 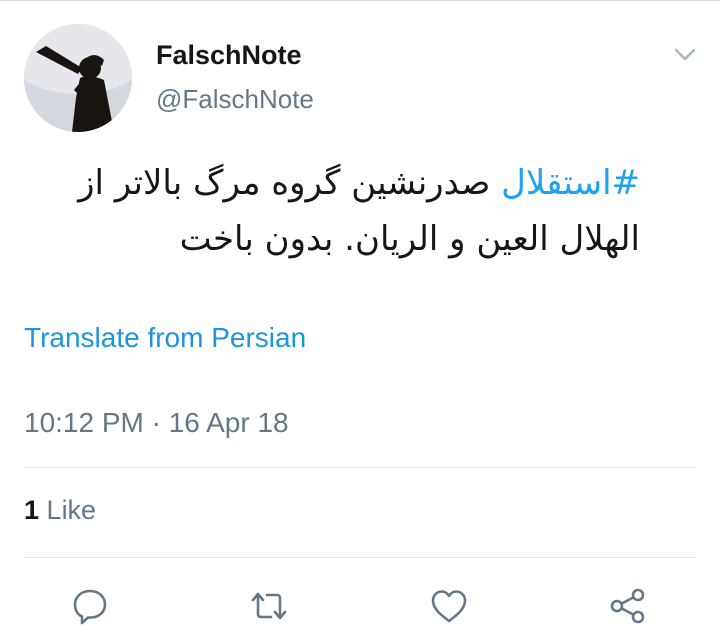 I want to click on share-icon, so click(x=627, y=606).